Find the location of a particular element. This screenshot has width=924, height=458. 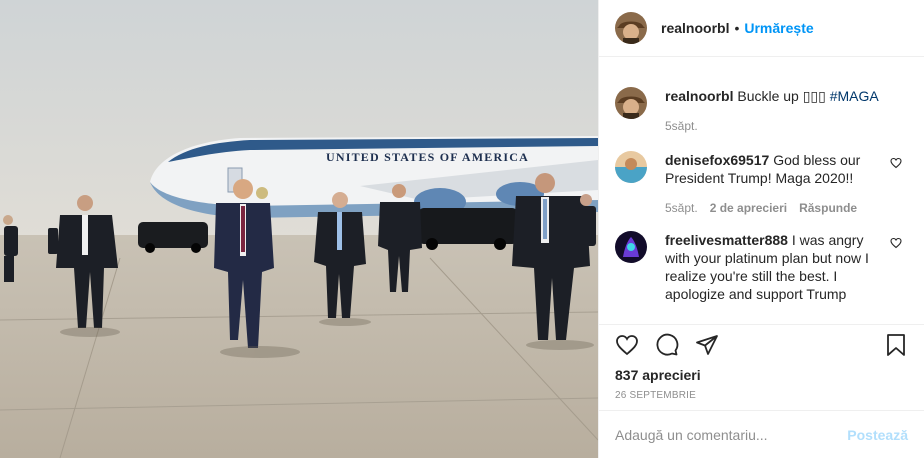

comment-button is located at coordinates (667, 345).